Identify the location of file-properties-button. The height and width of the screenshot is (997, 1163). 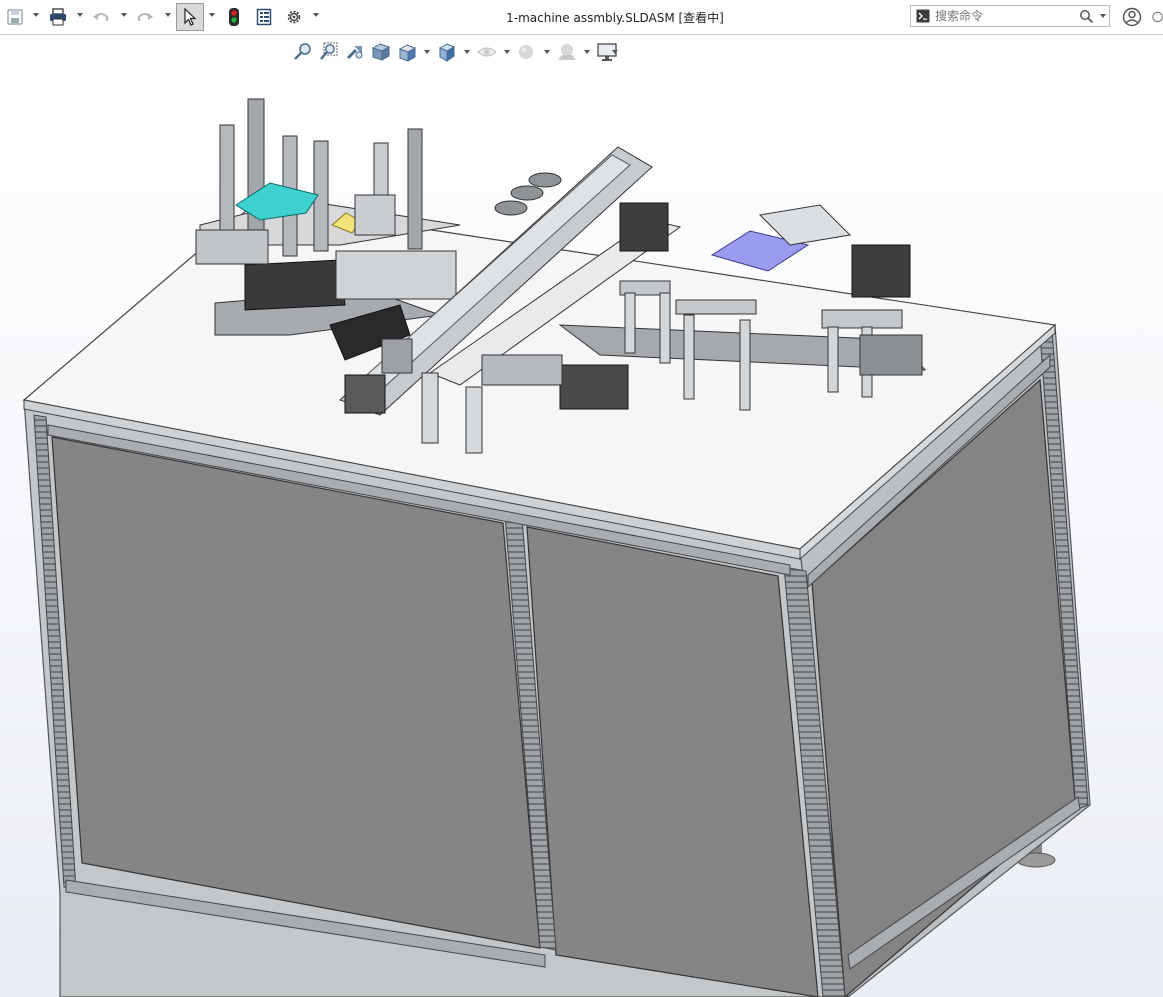
(264, 17).